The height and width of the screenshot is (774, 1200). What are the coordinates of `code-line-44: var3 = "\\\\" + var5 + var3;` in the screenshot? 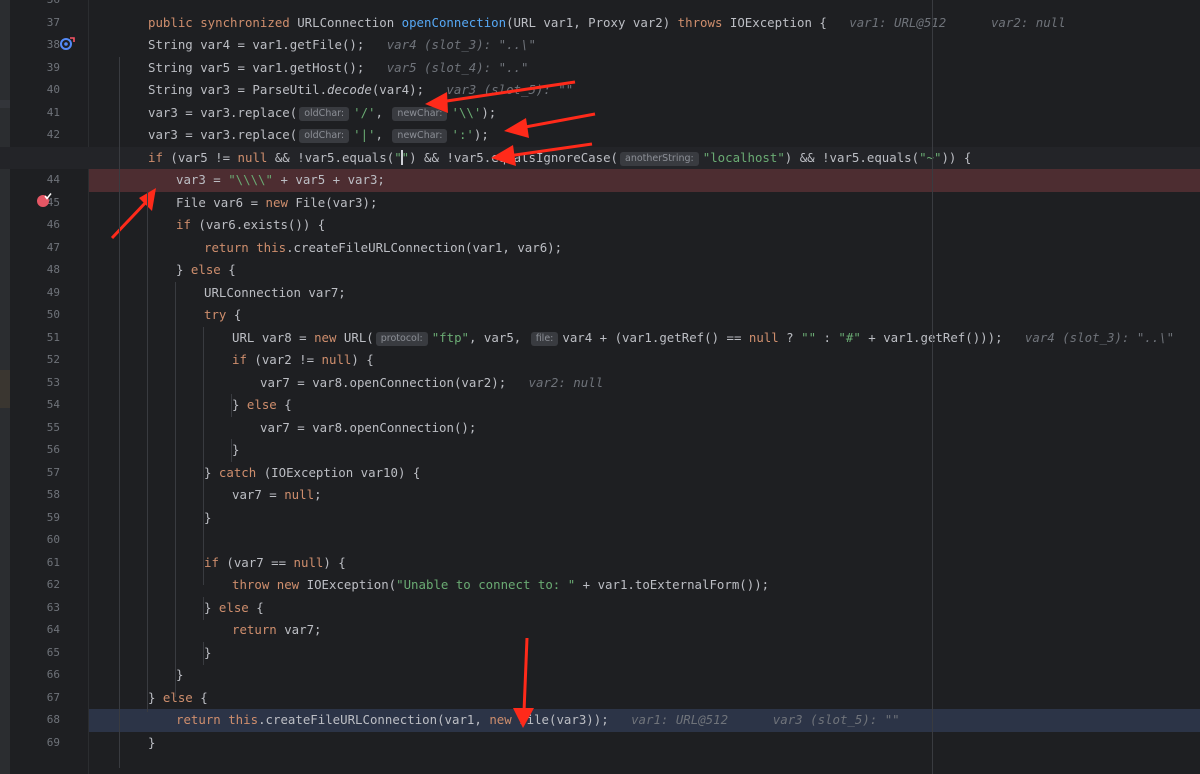 It's located at (644, 180).